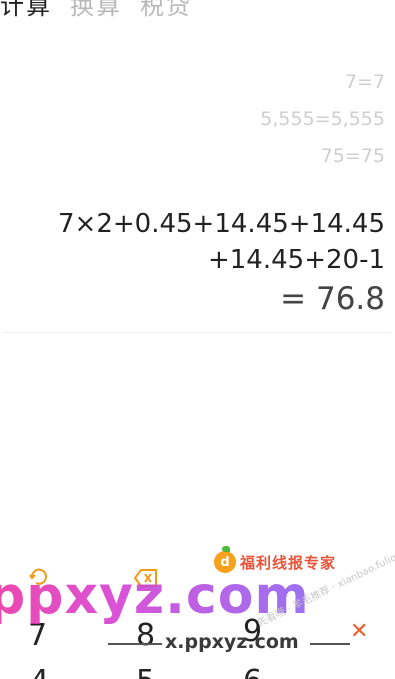 Image resolution: width=395 pixels, height=679 pixels. Describe the element at coordinates (145, 671) in the screenshot. I see `key-5: 5` at that location.